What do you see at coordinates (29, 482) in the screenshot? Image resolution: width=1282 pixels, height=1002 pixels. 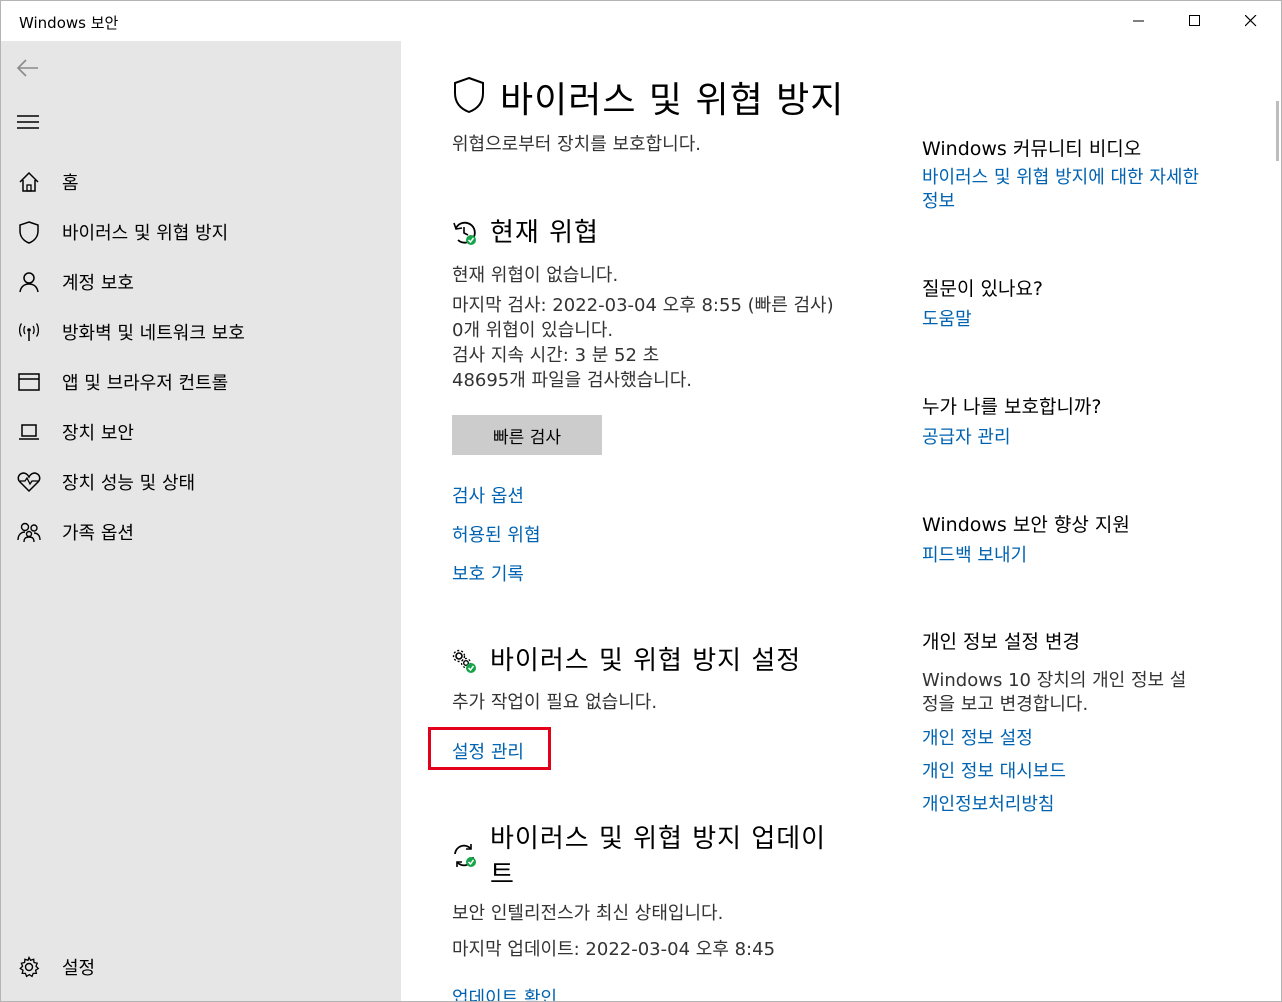 I see `heart-pulse-icon` at bounding box center [29, 482].